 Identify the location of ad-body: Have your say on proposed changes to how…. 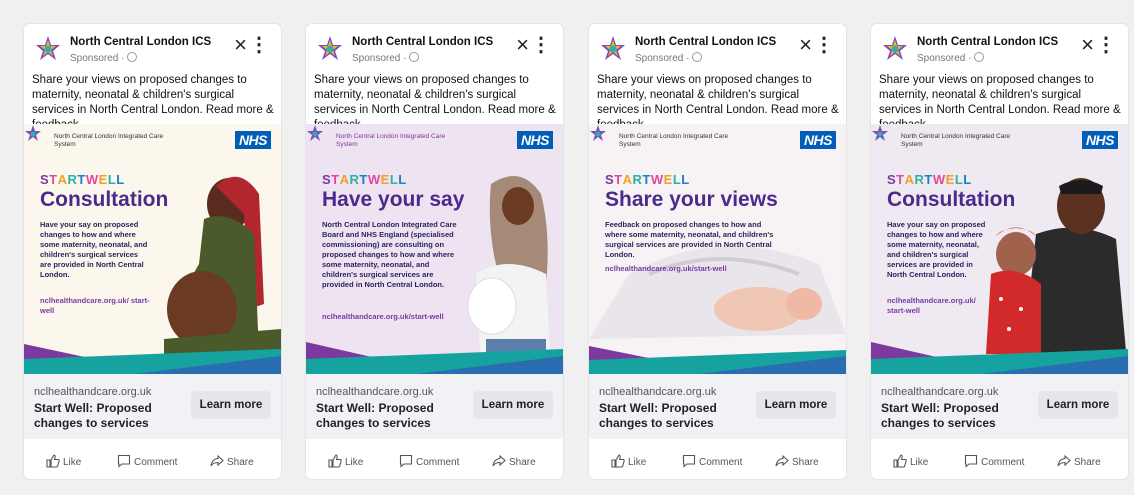
(94, 249).